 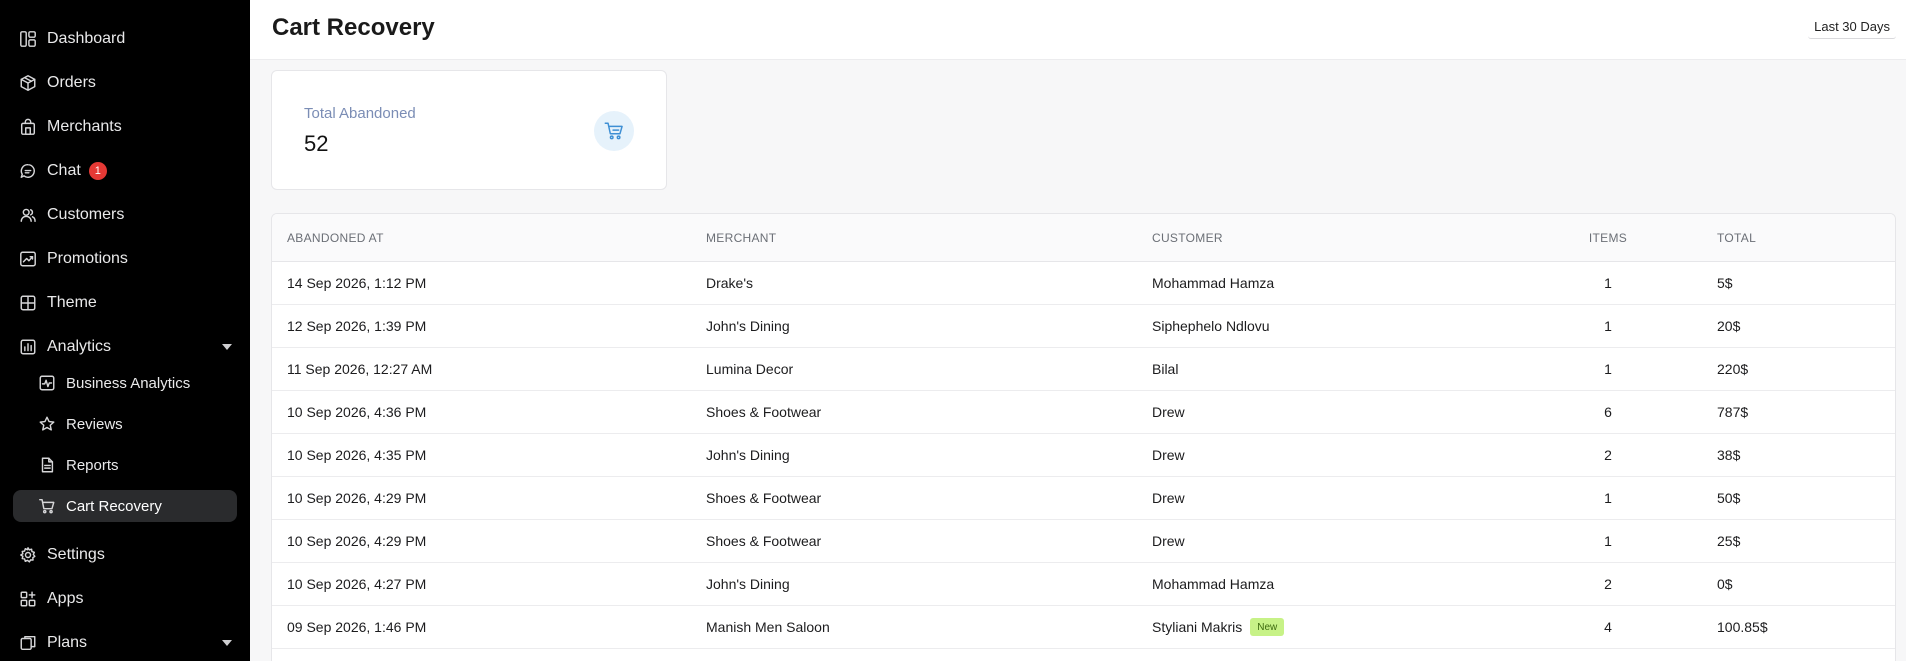 I want to click on cell-abandoned-at: 14 Sep 2026, 1:12 PM, so click(x=357, y=283).